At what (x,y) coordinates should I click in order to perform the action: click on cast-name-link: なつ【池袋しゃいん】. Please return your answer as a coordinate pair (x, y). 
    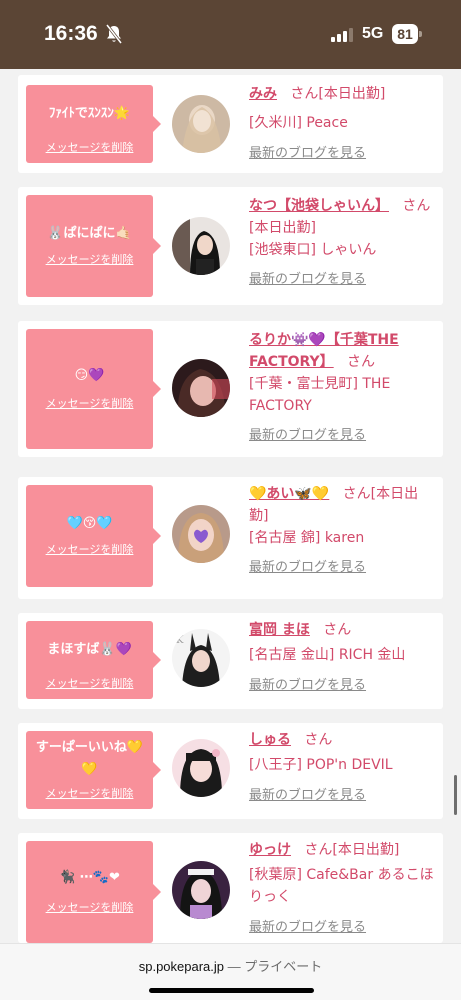
    Looking at the image, I should click on (319, 206).